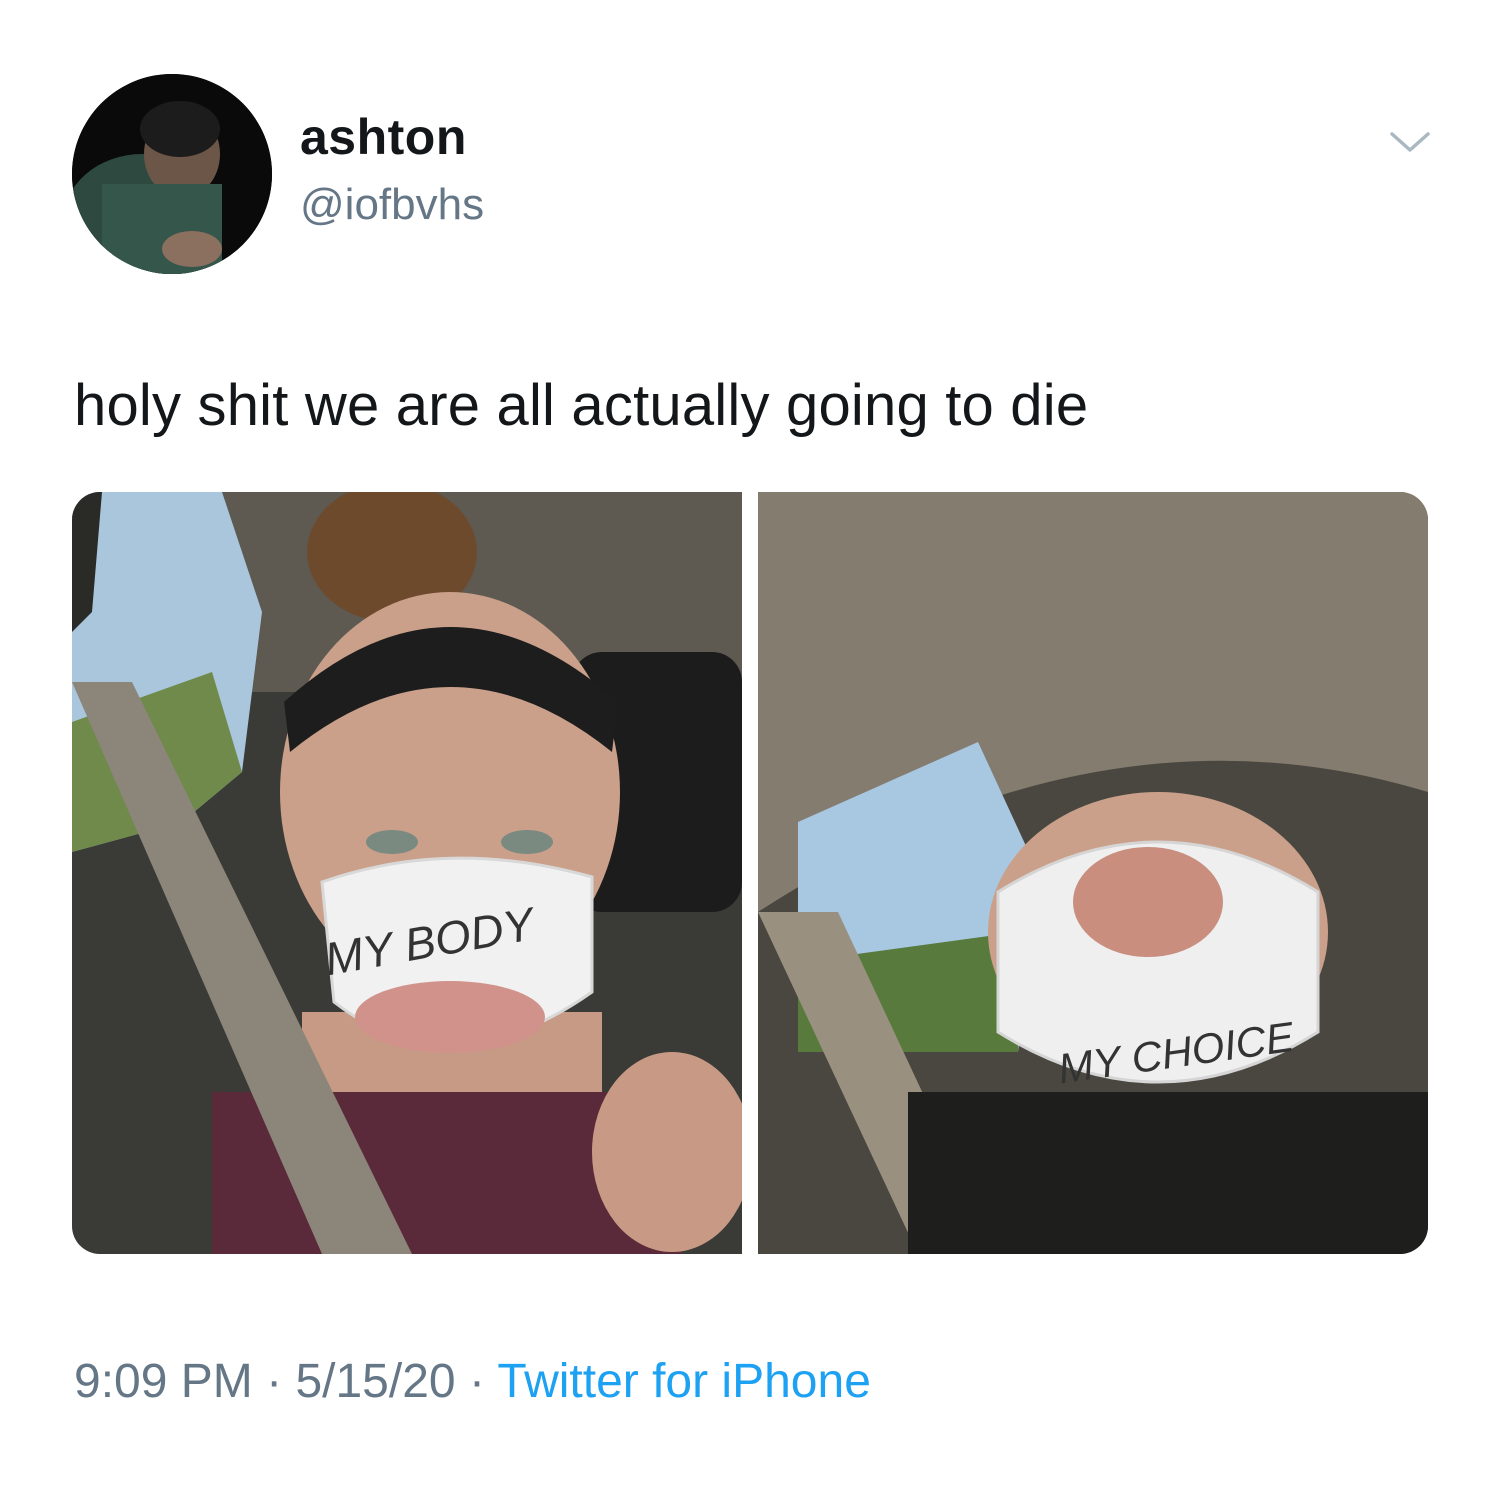 Image resolution: width=1500 pixels, height=1500 pixels. What do you see at coordinates (684, 1381) in the screenshot?
I see `tweet-source-link: Twitter for iPhone` at bounding box center [684, 1381].